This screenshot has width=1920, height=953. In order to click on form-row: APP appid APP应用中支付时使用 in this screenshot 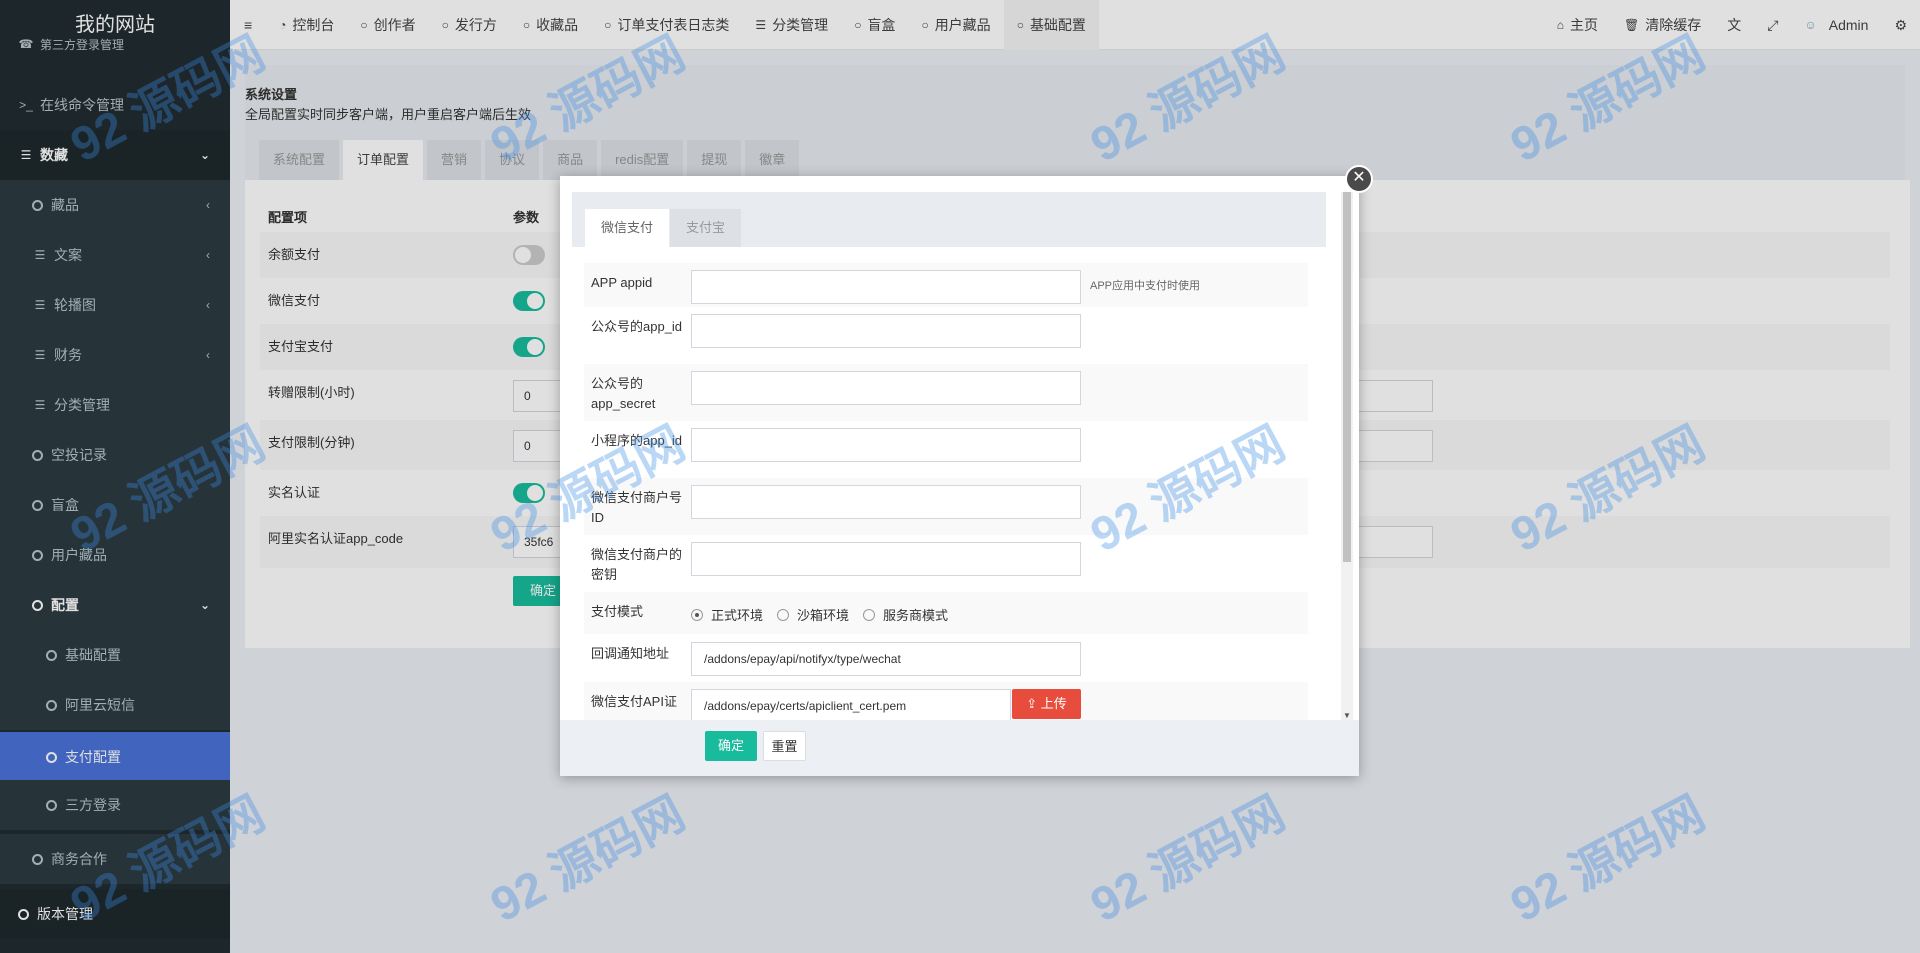, I will do `click(946, 285)`.